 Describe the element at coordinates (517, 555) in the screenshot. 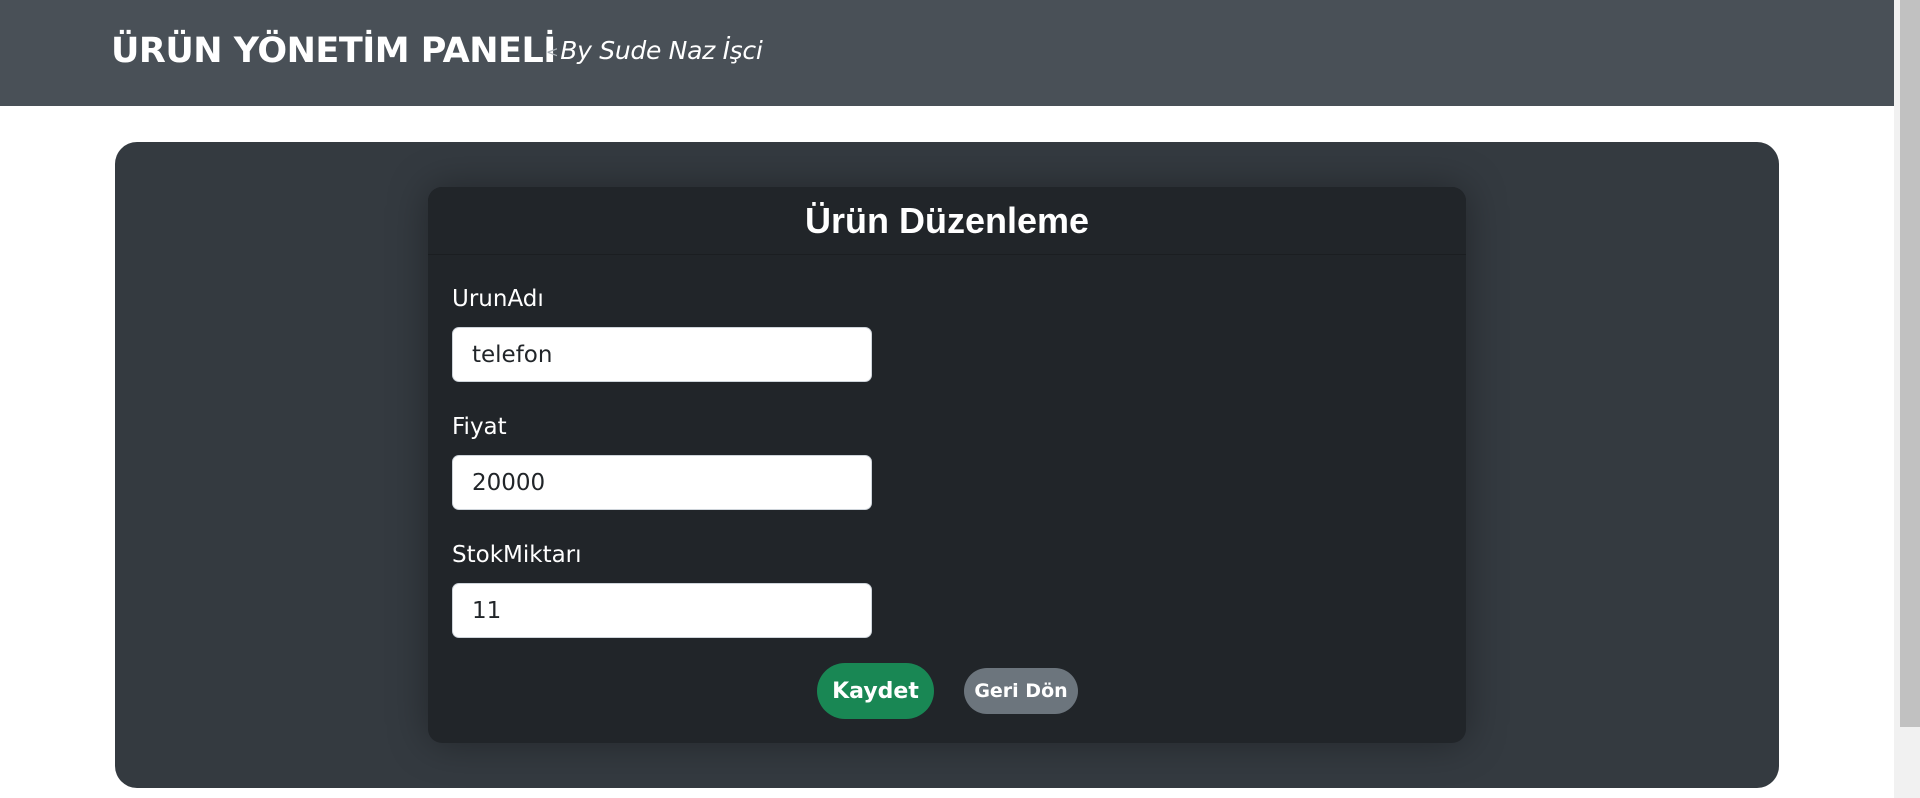

I see `stock-quantity-label: StokMiktarı` at that location.